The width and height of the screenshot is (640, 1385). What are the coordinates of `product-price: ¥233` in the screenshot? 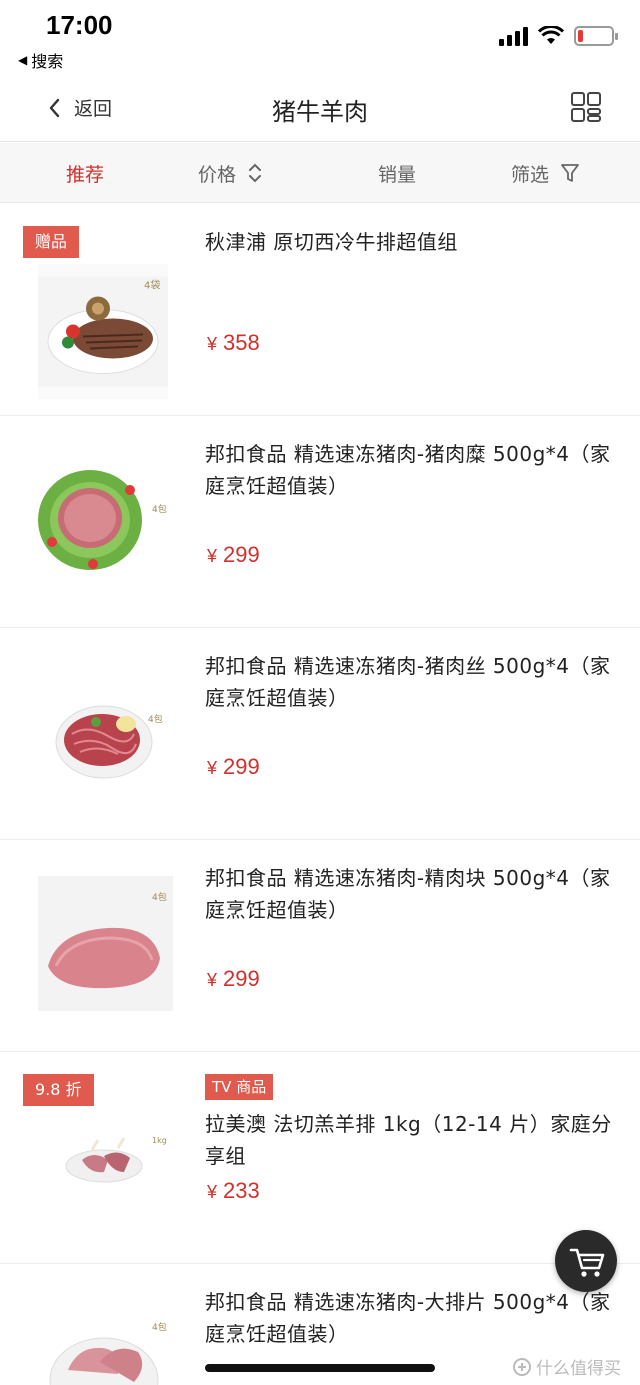 It's located at (233, 1191).